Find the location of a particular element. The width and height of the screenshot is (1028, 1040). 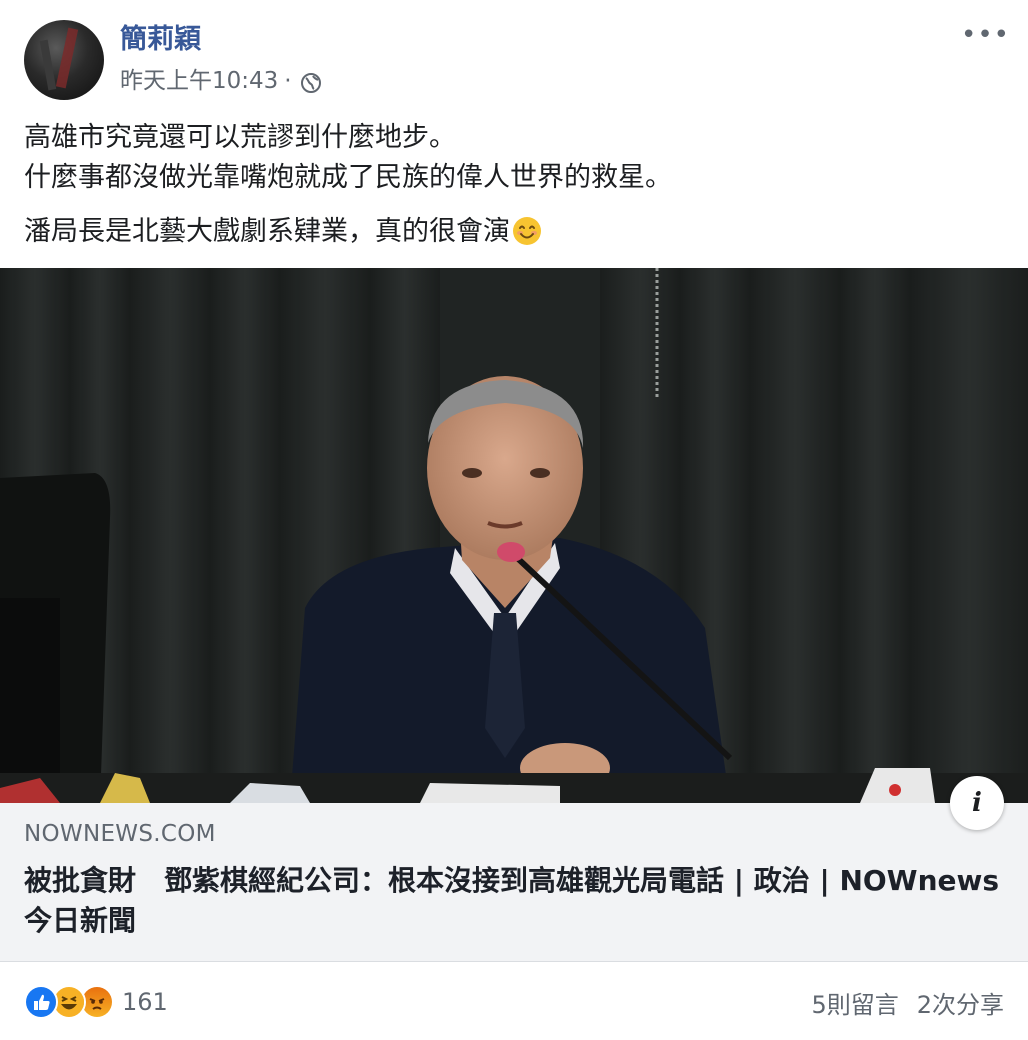

author-name: 簡莉穎 is located at coordinates (160, 40).